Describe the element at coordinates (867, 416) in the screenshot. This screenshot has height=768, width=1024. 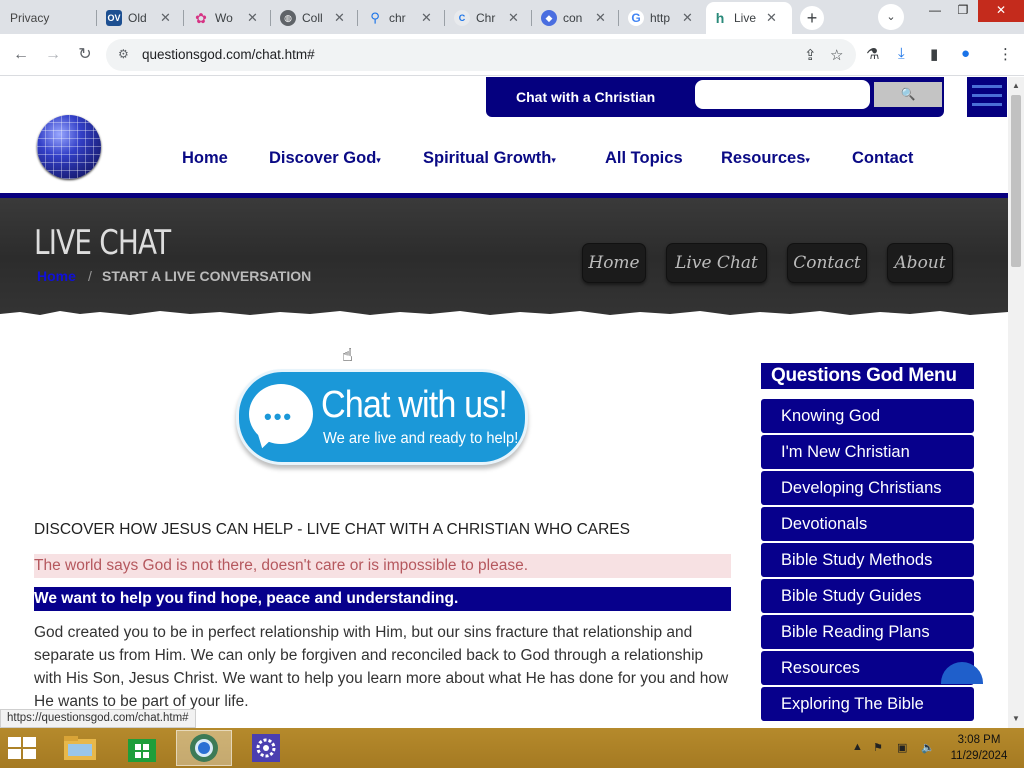
I see `side-menu-item: Knowing God` at that location.